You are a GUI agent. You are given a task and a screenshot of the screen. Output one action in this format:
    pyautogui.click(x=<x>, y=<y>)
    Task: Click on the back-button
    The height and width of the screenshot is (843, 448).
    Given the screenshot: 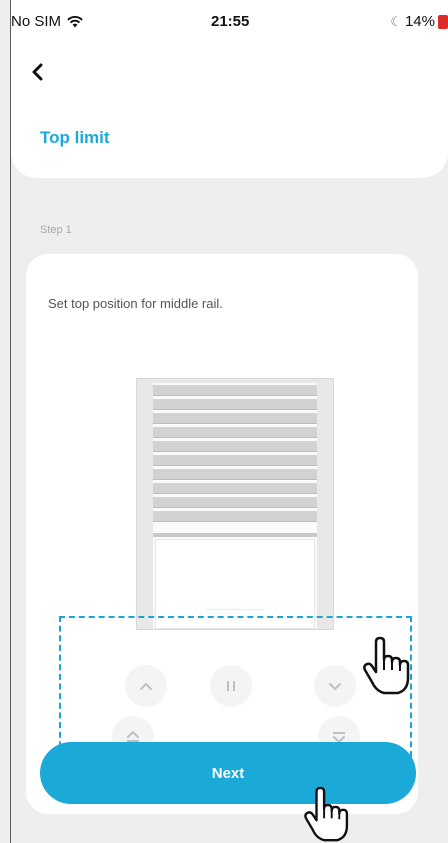 What is the action you would take?
    pyautogui.click(x=38, y=72)
    